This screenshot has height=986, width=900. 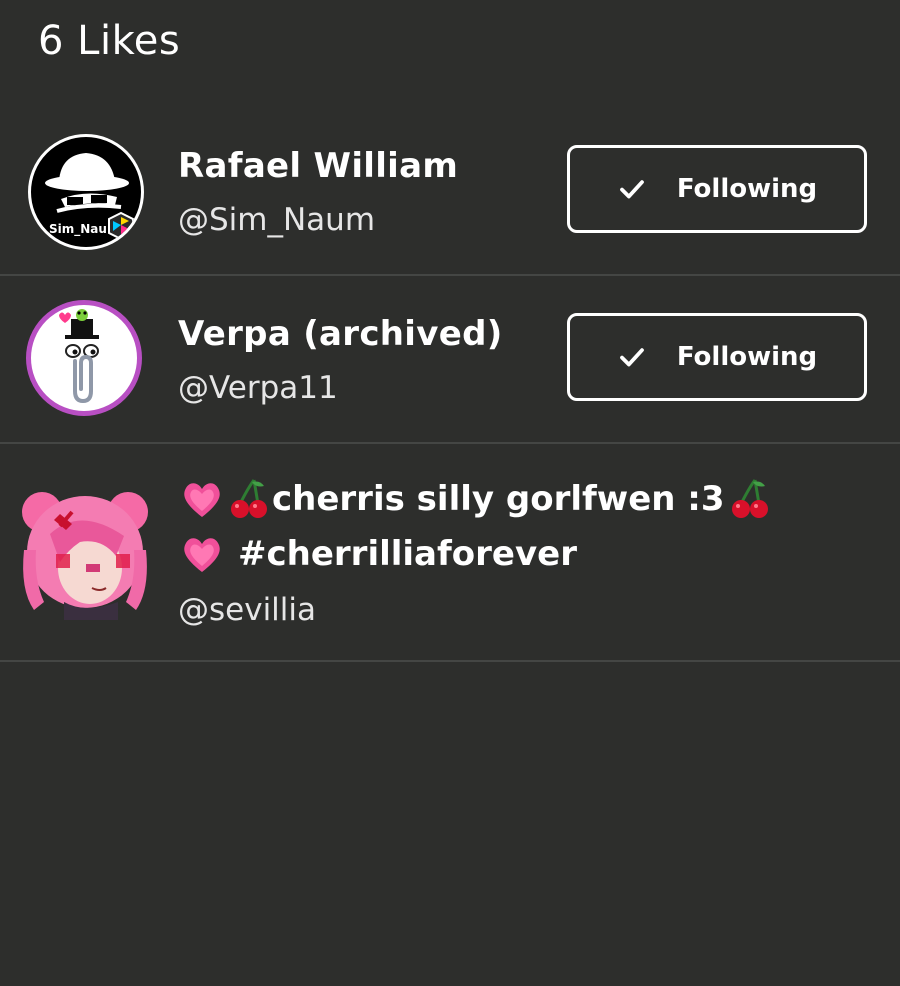 What do you see at coordinates (407, 554) in the screenshot?
I see `user-hashtag-text: #cherrilliaforever` at bounding box center [407, 554].